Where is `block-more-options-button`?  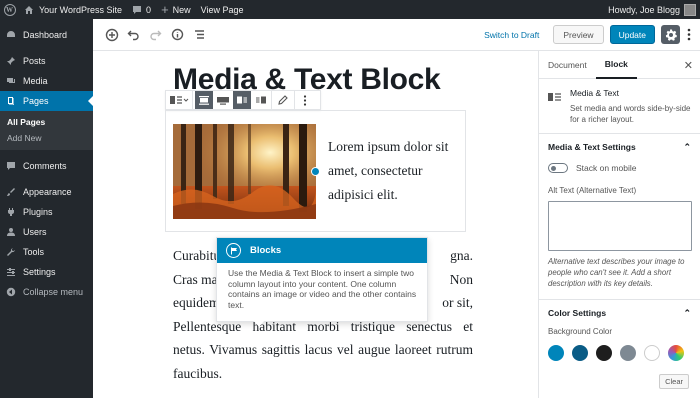
block-more-options-button is located at coordinates (305, 100).